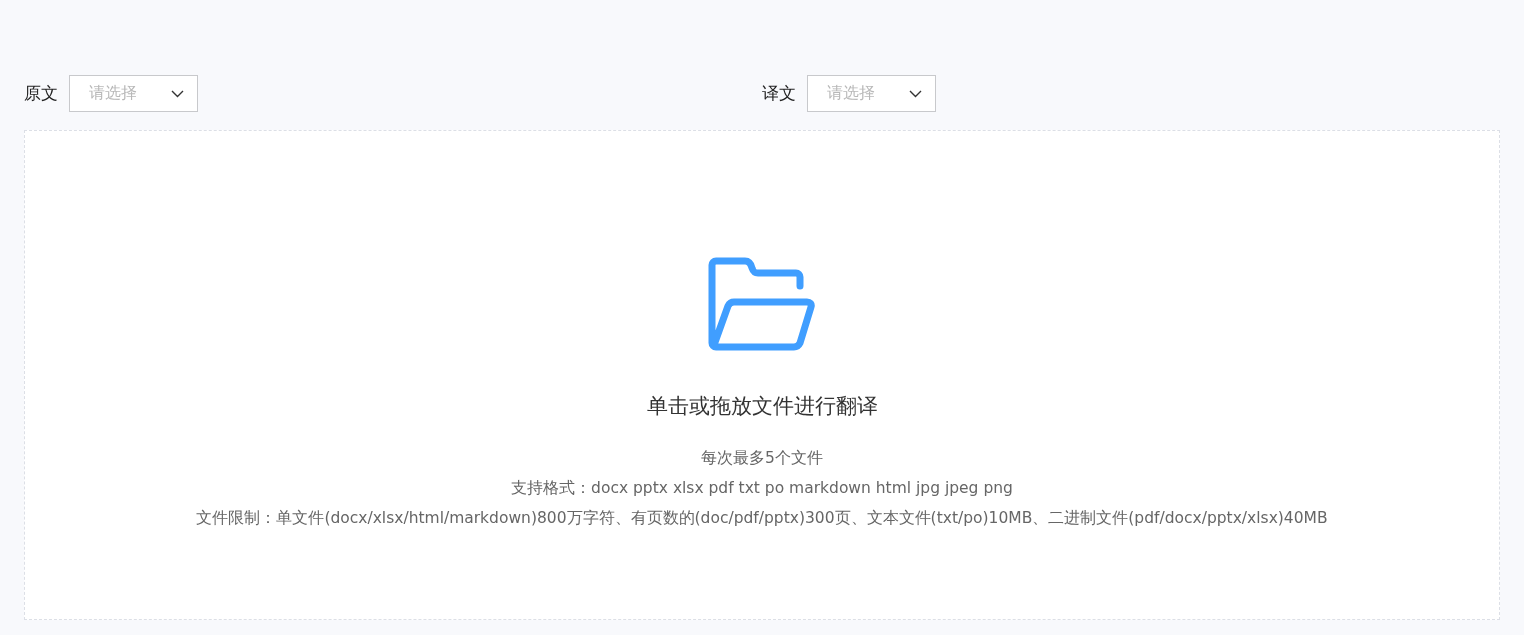  I want to click on language-label: 原文, so click(41, 93).